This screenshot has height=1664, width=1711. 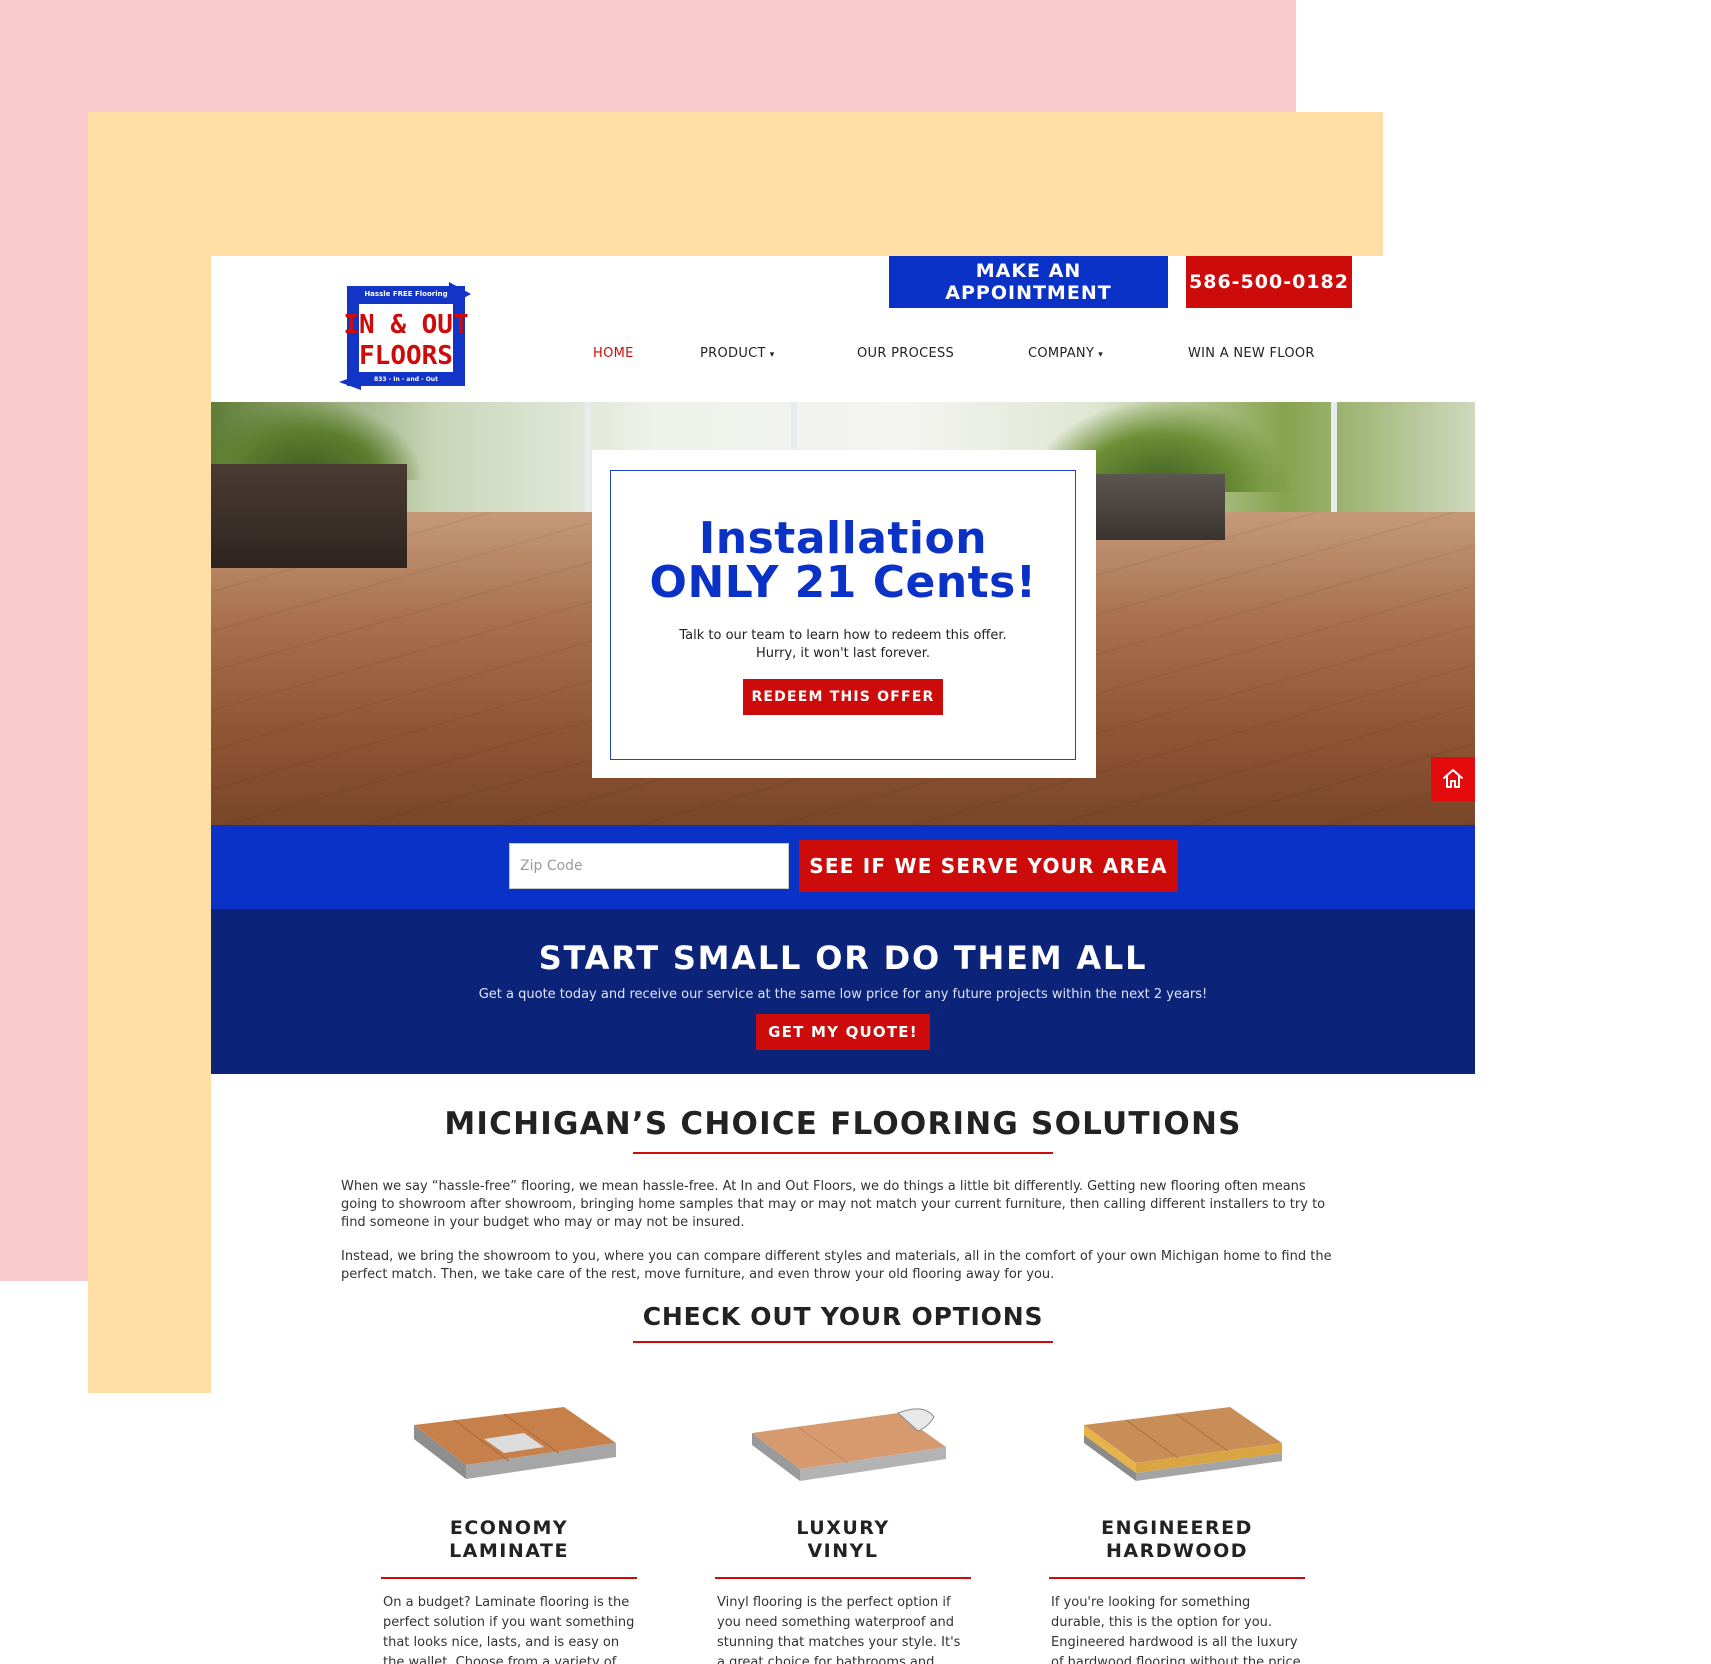 I want to click on option-title-vinyl: LUXURY VINYL, so click(x=843, y=1540).